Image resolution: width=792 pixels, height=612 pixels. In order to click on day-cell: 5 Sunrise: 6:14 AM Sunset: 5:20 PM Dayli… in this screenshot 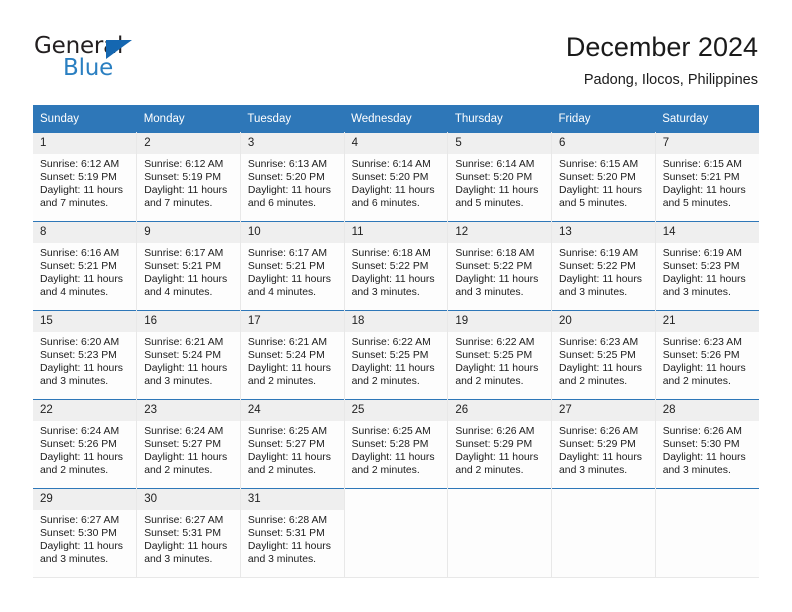, I will do `click(500, 177)`.